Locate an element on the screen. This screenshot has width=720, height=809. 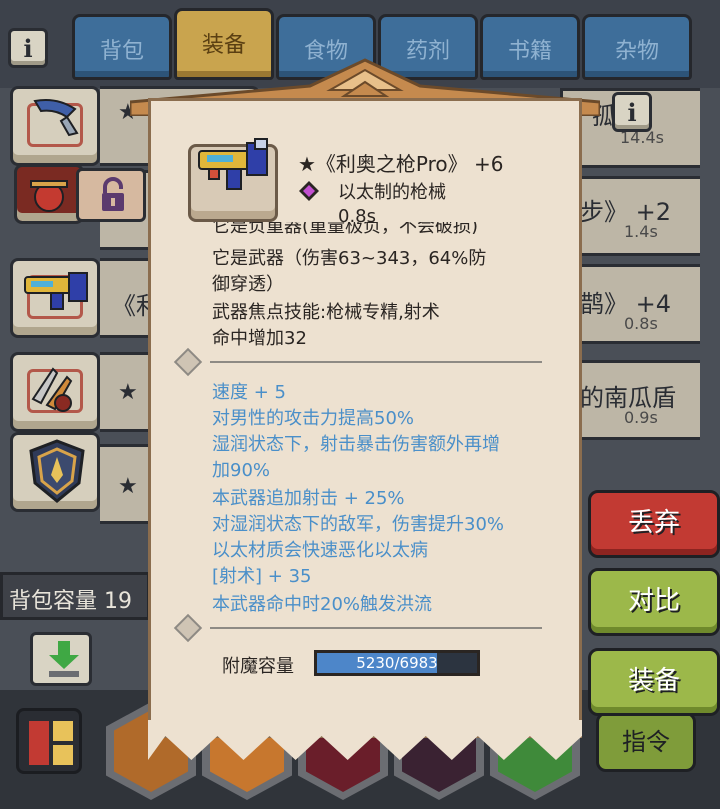
bonus-line: [射术] + 35 is located at coordinates (262, 576).